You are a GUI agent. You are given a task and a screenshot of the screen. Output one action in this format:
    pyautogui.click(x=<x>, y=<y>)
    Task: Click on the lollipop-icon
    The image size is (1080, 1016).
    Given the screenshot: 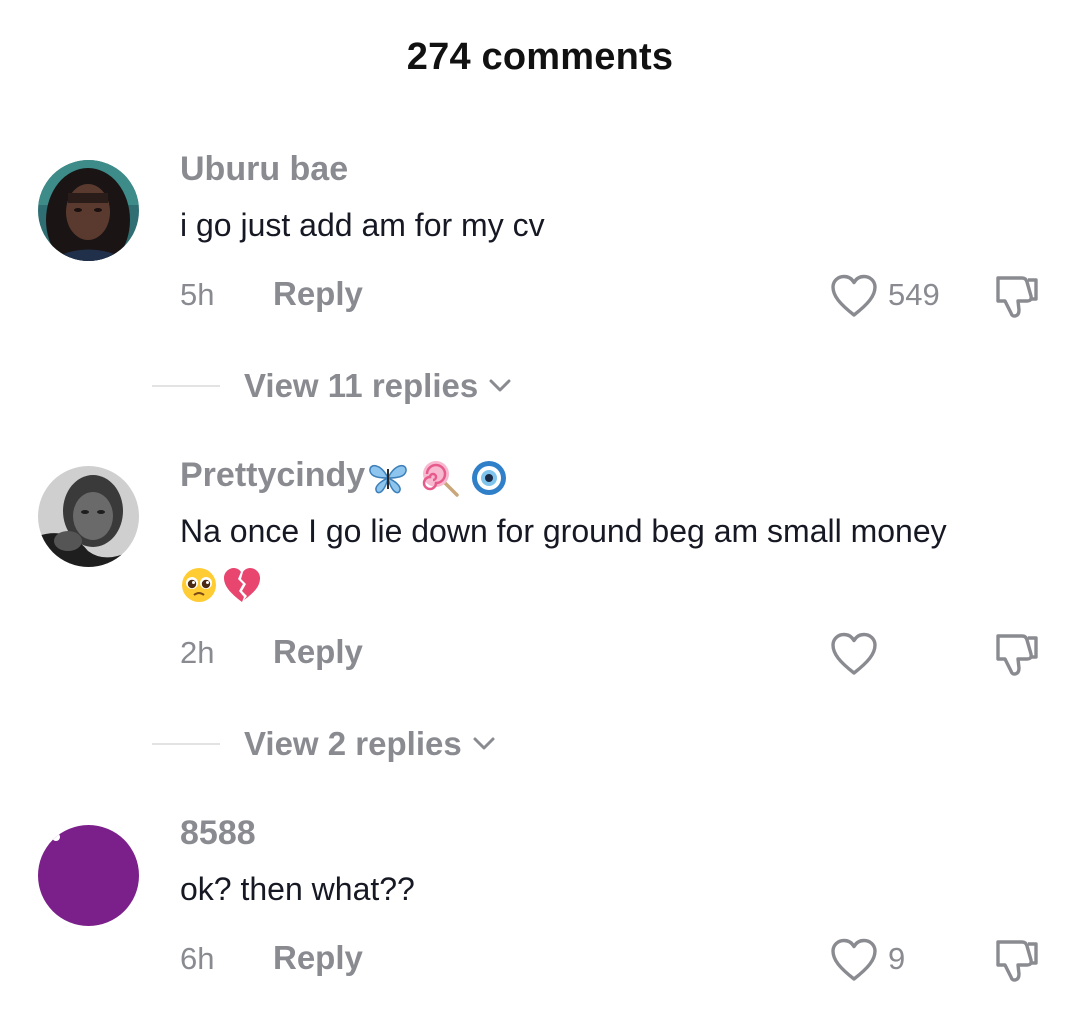 What is the action you would take?
    pyautogui.click(x=440, y=479)
    